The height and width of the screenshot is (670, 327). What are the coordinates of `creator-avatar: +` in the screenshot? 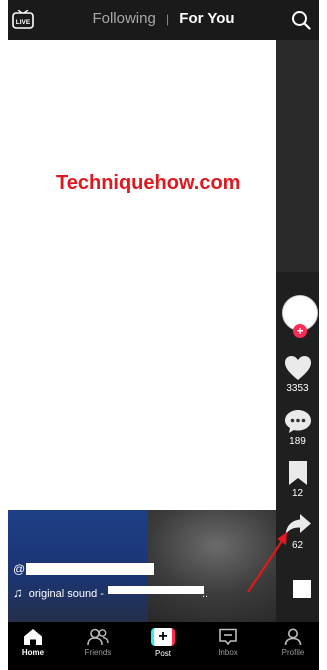 It's located at (300, 316).